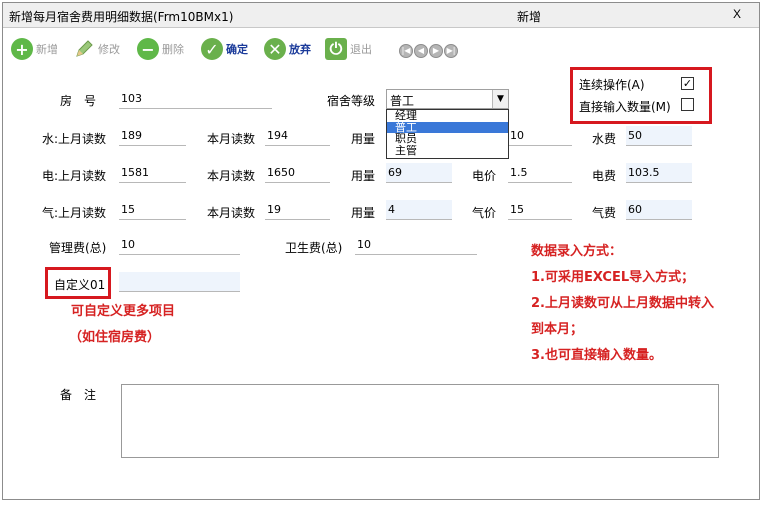 Image resolution: width=763 pixels, height=505 pixels. Describe the element at coordinates (596, 355) in the screenshot. I see `entry-method-3: 3.也可直接输入数量。` at that location.